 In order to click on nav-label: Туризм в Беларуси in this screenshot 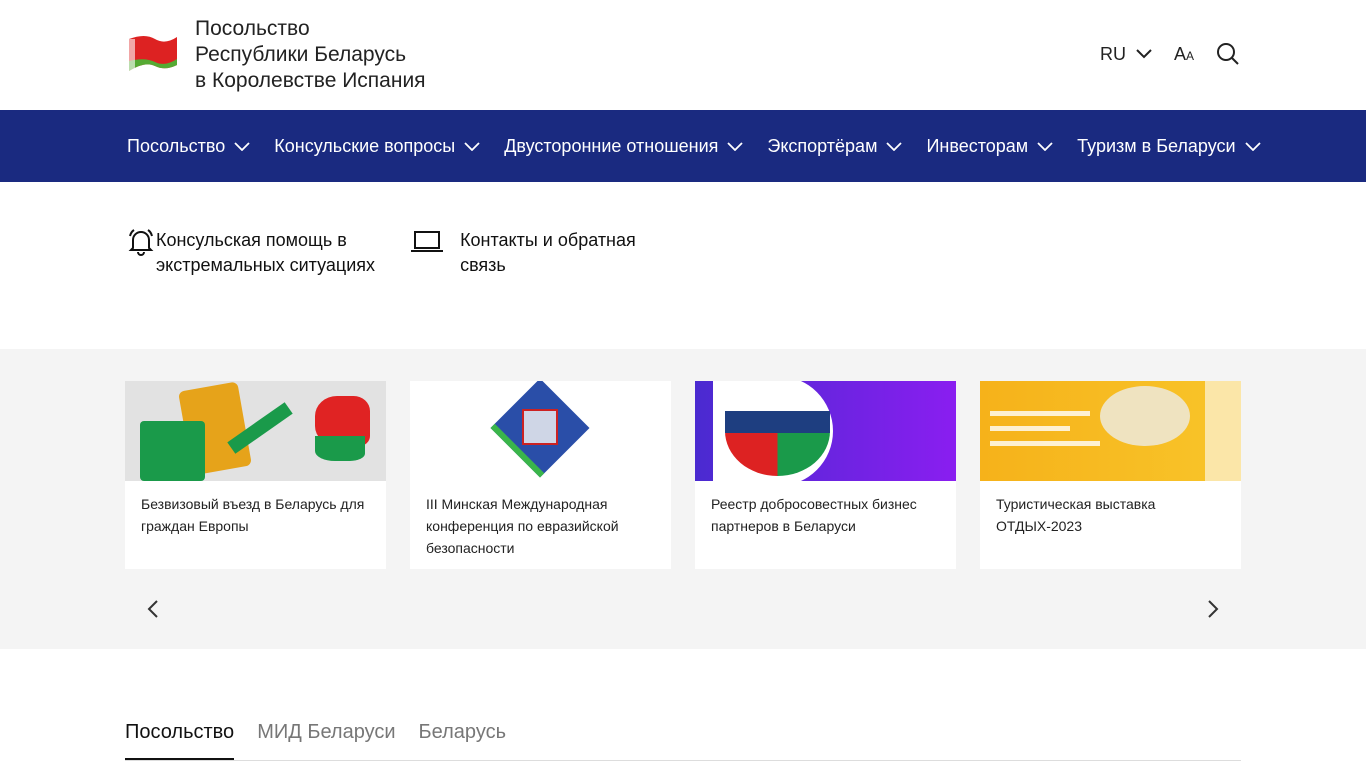, I will do `click(1156, 145)`.